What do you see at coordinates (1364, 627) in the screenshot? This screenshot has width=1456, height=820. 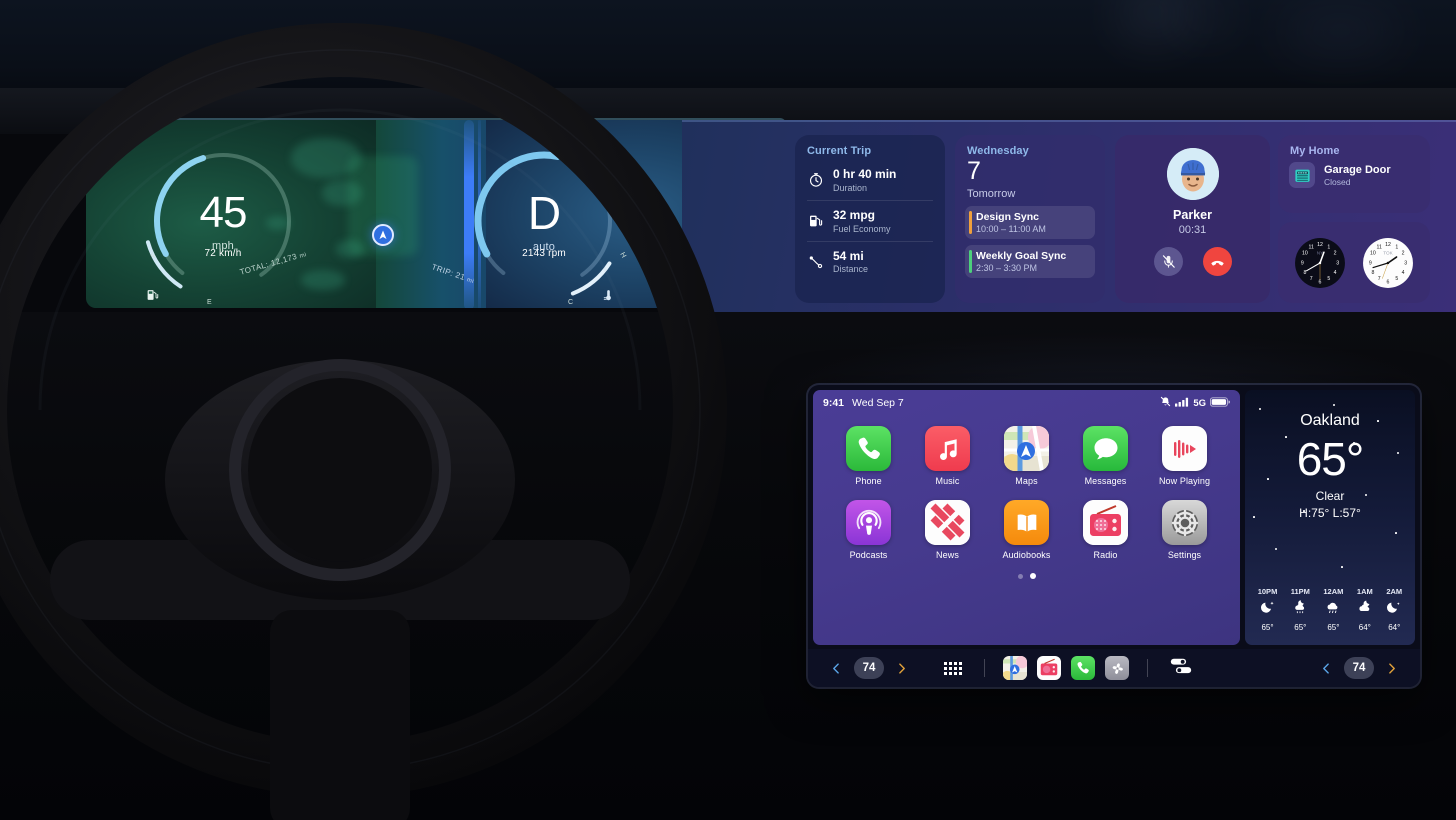 I see `forecast-temp: 64°` at bounding box center [1364, 627].